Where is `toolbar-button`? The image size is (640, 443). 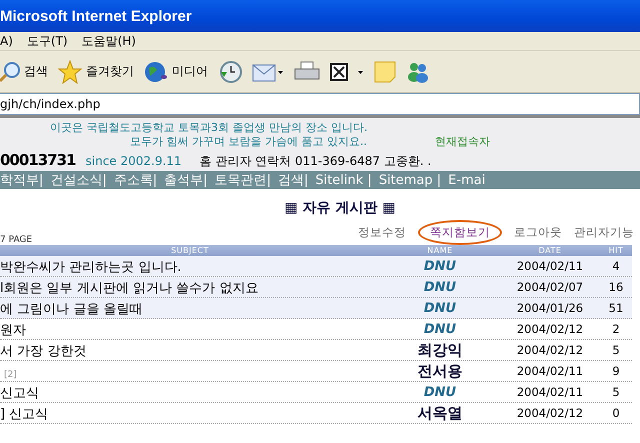
toolbar-button is located at coordinates (347, 72).